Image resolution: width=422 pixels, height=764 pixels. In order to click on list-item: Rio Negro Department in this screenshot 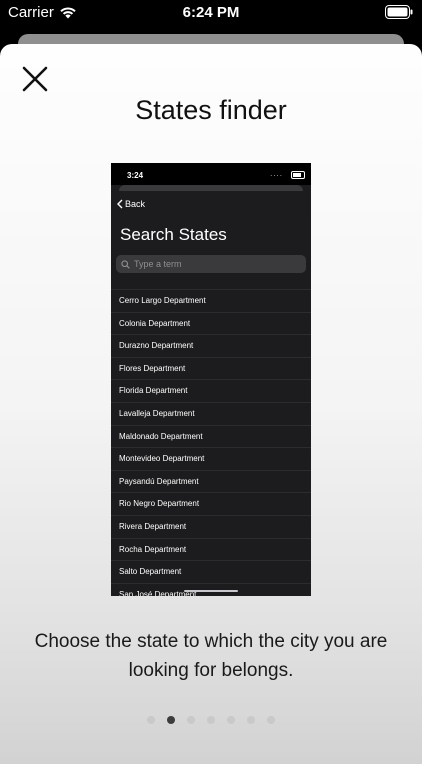, I will do `click(211, 503)`.